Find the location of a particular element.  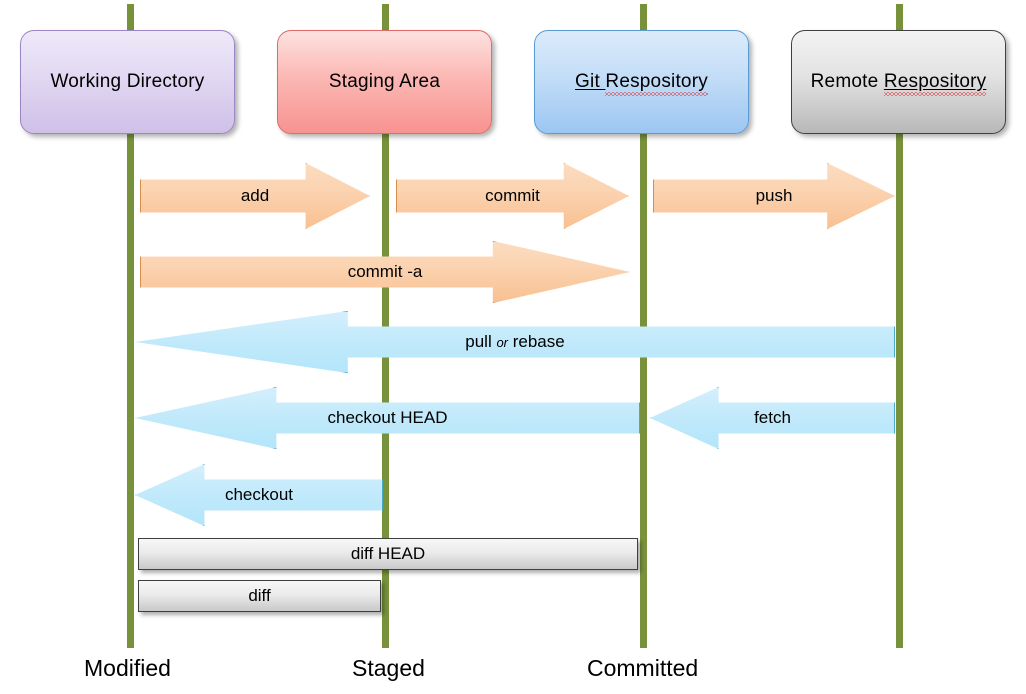

diff-bar-diff-head: diff HEAD is located at coordinates (388, 554).